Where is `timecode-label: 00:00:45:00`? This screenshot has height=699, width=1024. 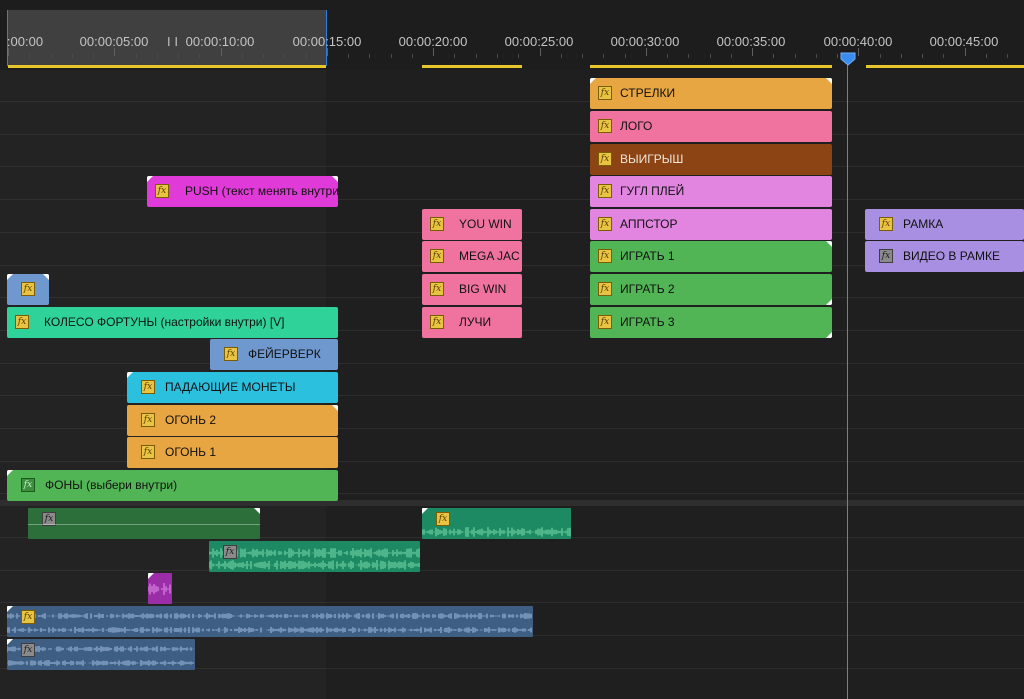
timecode-label: 00:00:45:00 is located at coordinates (964, 41).